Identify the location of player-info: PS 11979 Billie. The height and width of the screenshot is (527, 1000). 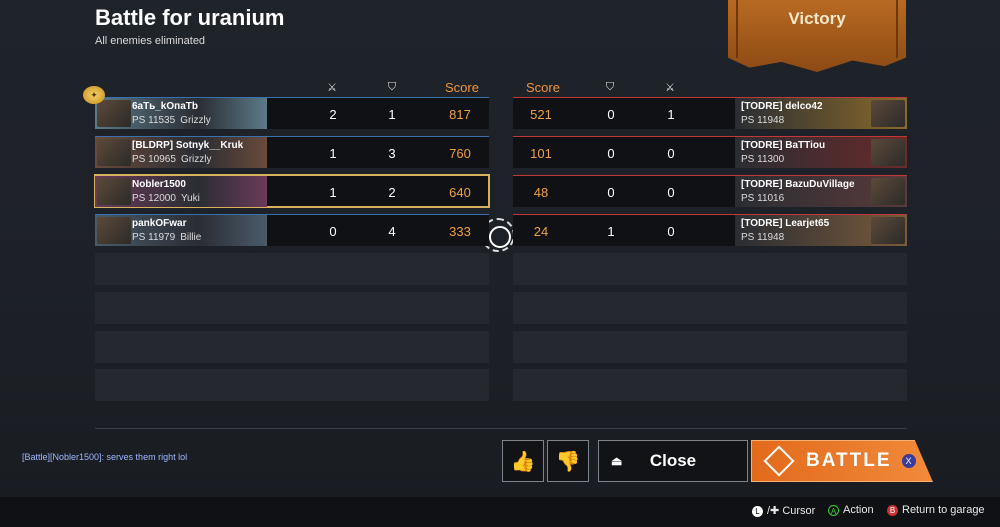
(166, 237).